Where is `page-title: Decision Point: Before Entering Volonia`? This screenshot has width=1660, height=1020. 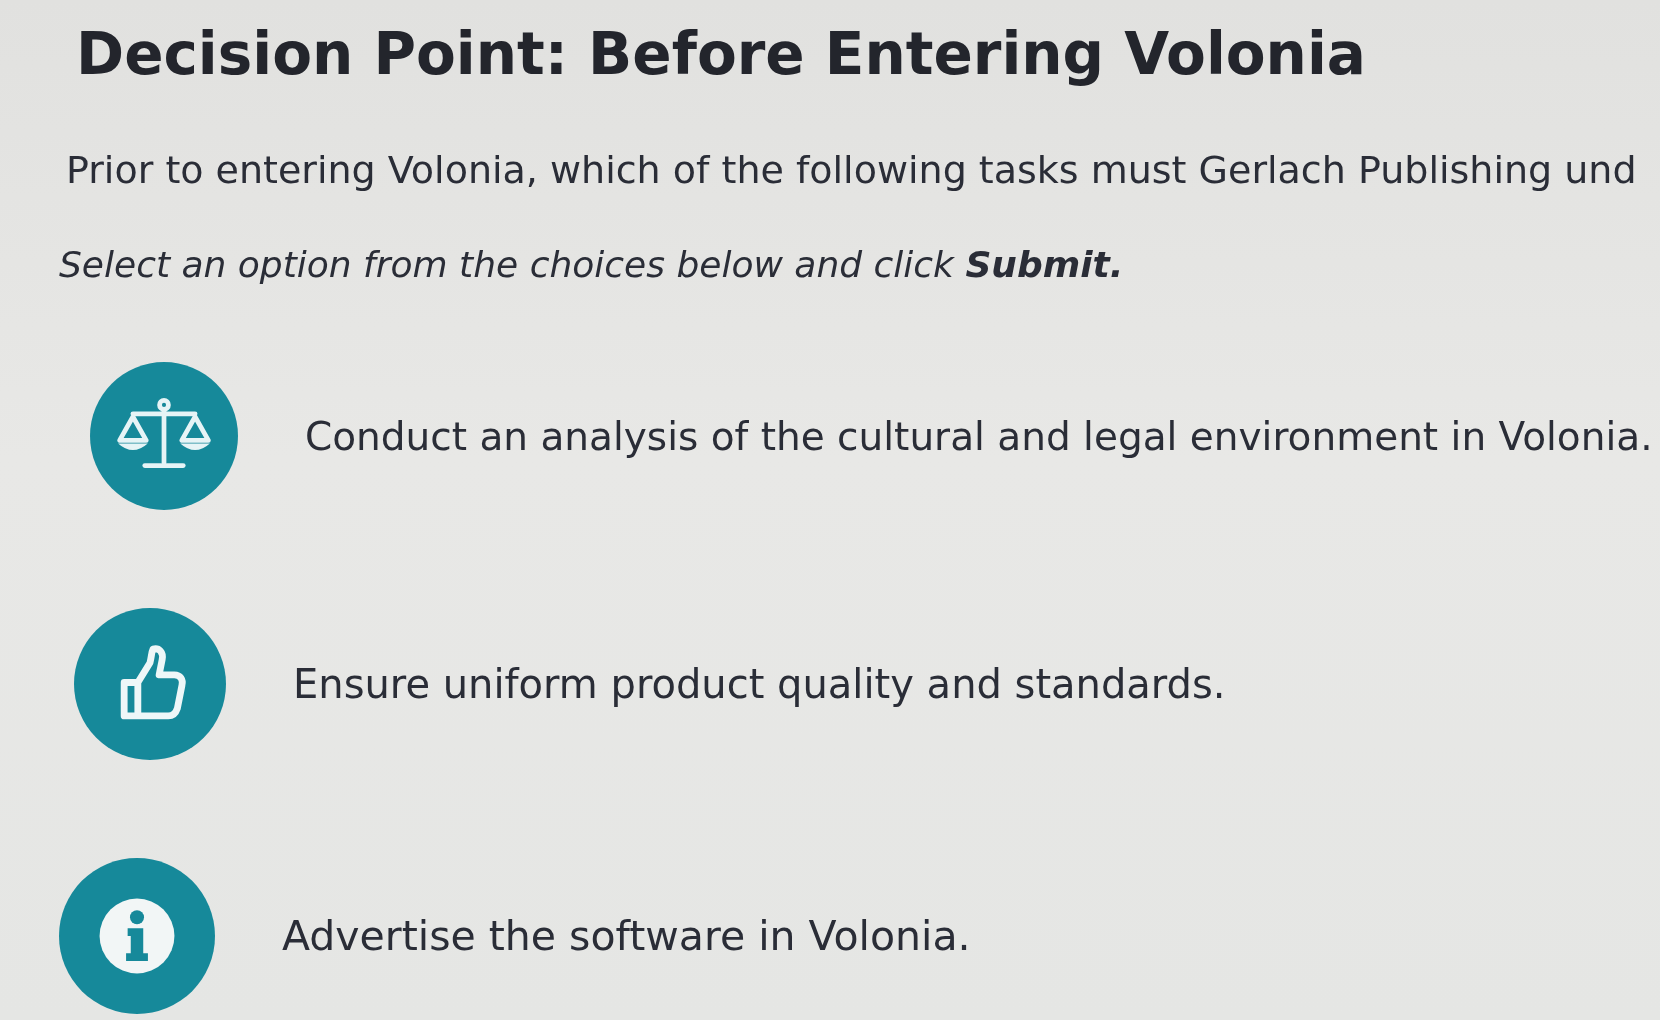 page-title: Decision Point: Before Entering Volonia is located at coordinates (721, 55).